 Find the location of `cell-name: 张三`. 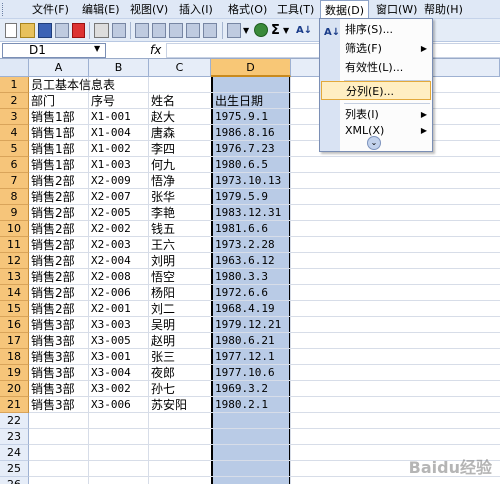

cell-name: 张三 is located at coordinates (162, 357).